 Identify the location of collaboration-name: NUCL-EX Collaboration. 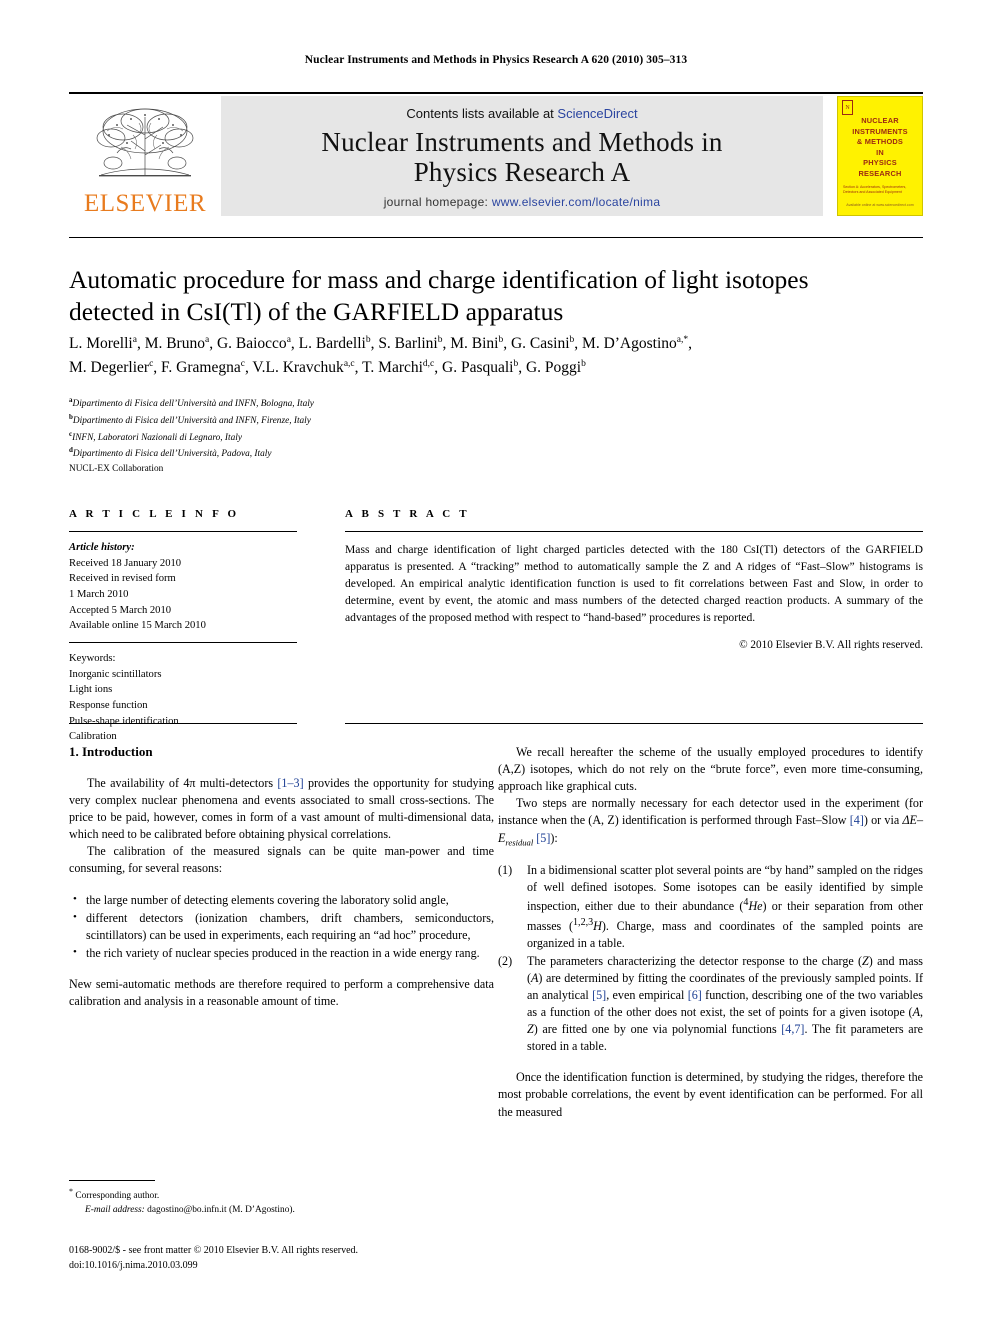
(116, 469).